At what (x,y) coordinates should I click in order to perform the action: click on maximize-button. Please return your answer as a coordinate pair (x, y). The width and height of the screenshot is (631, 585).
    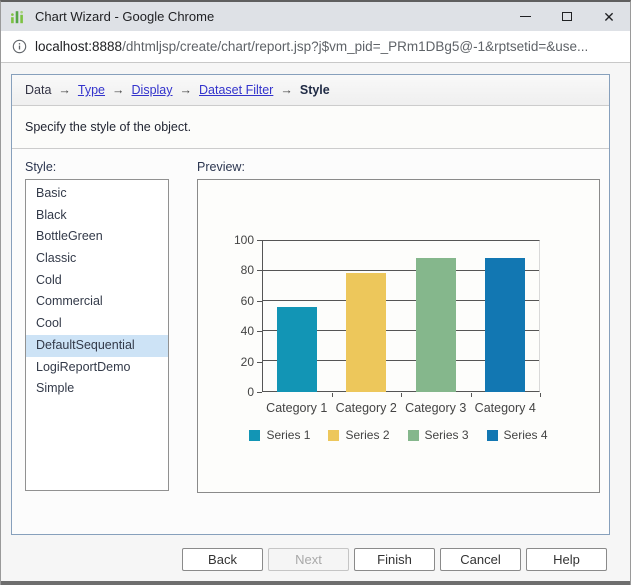
    Looking at the image, I should click on (567, 16).